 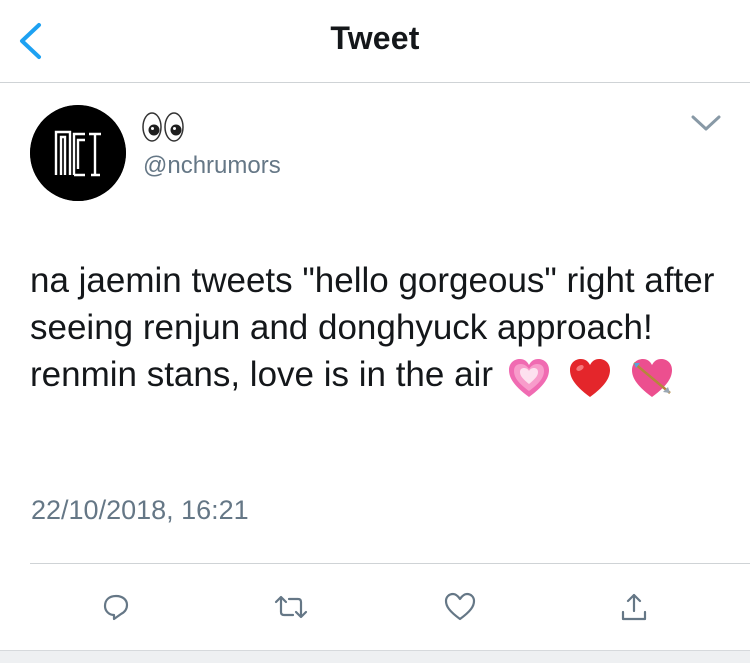 I want to click on chevron-down-icon, so click(x=706, y=123).